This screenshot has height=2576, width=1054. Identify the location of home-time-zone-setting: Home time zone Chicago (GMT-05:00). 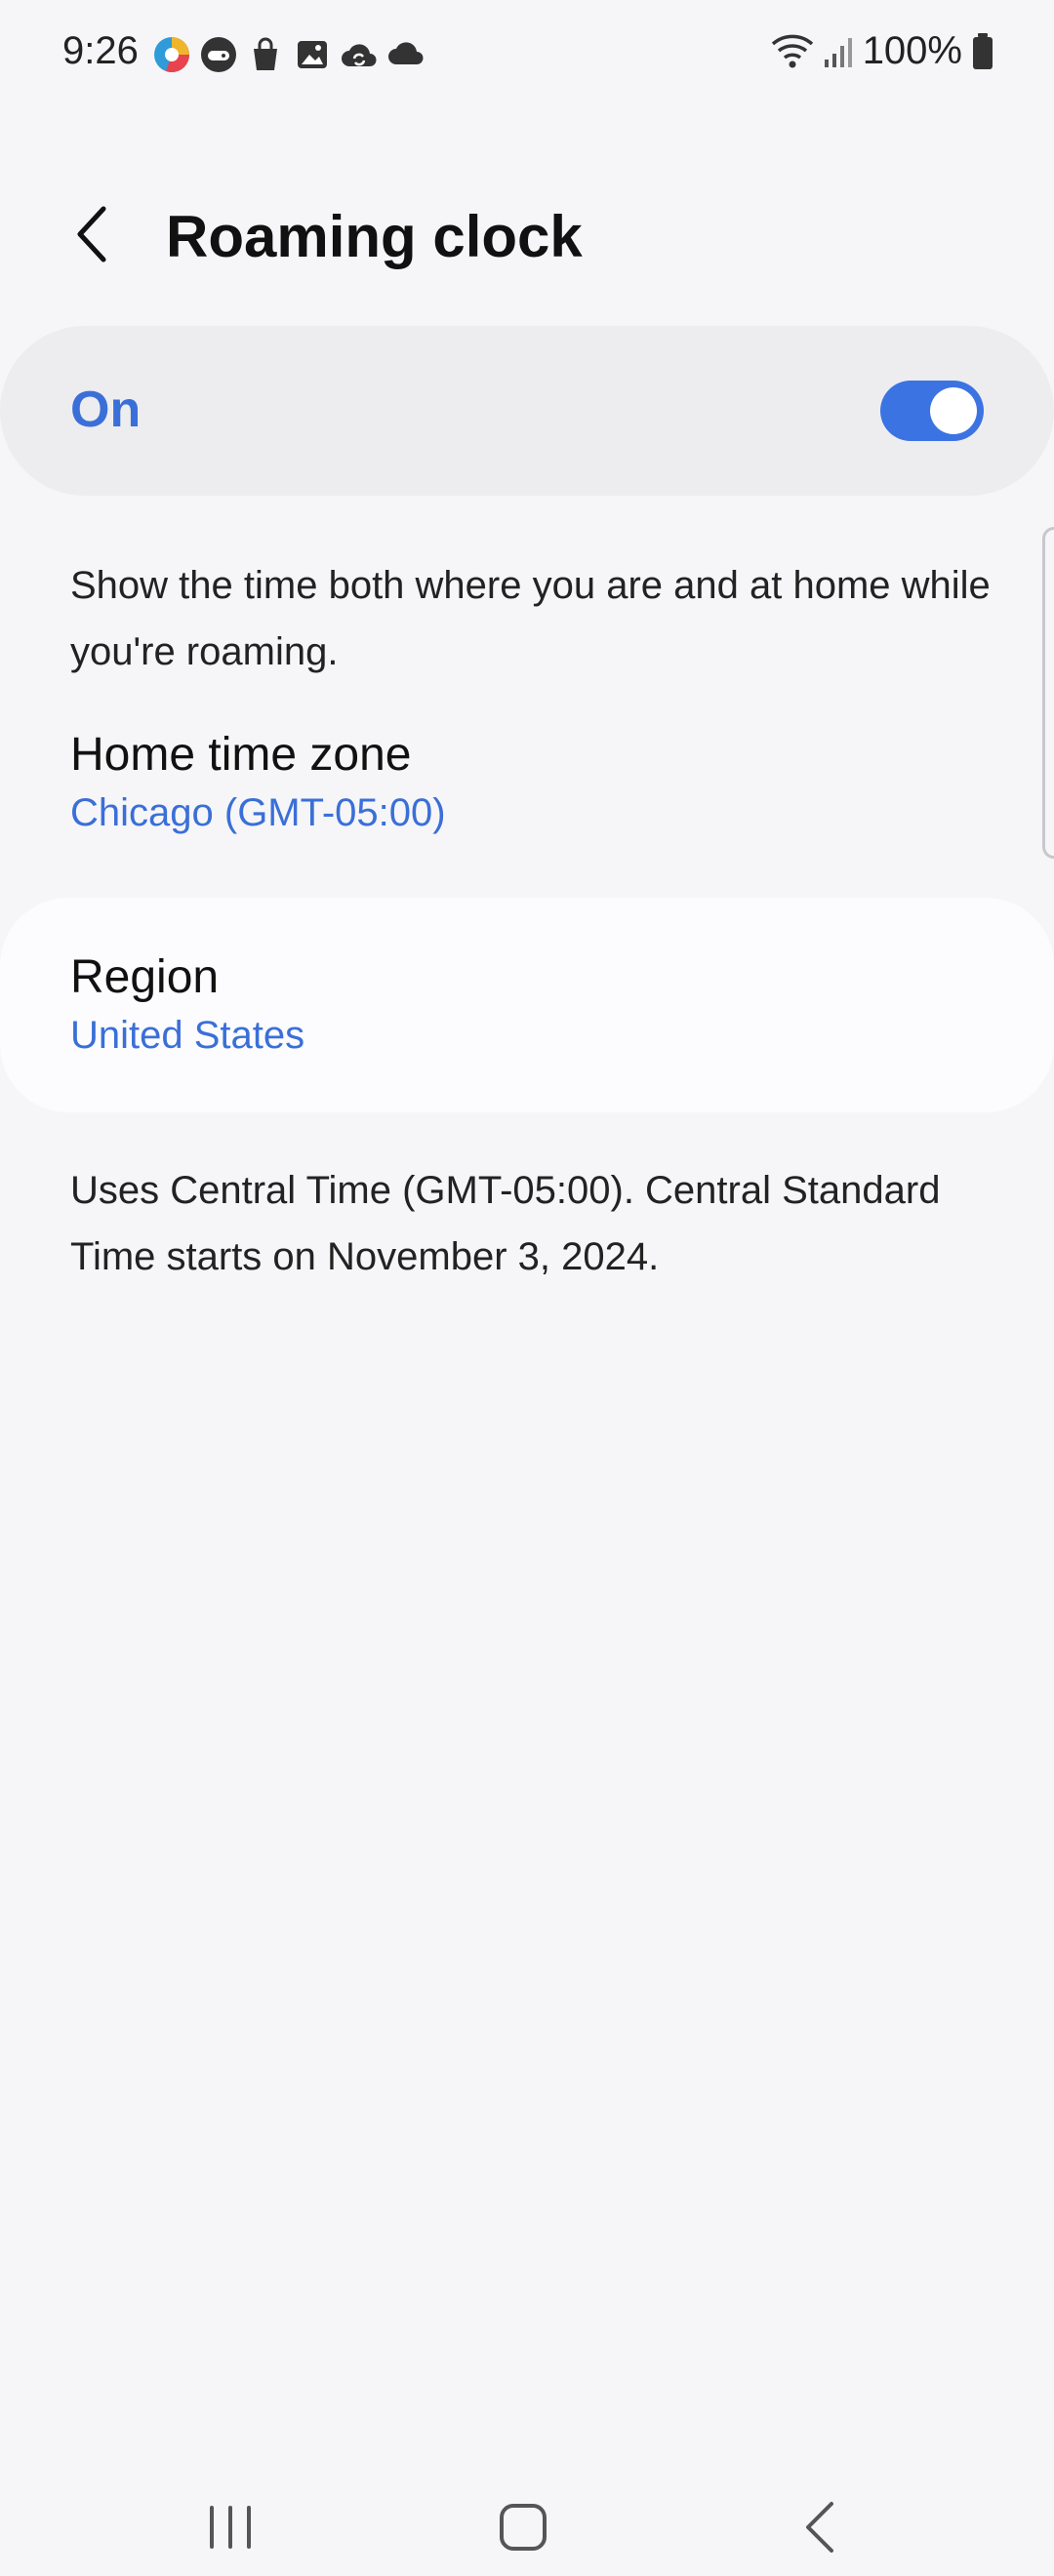
(538, 781).